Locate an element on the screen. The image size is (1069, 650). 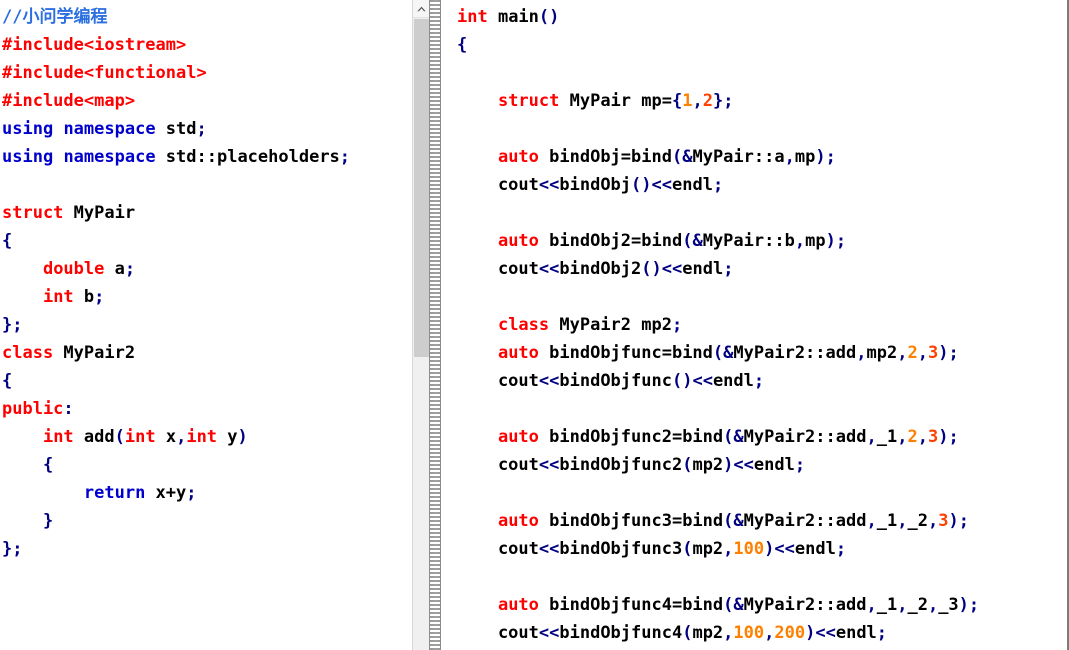
code-line: cout<<bindObjfunc4(mp2,100,200)<<endl; is located at coordinates (762, 633).